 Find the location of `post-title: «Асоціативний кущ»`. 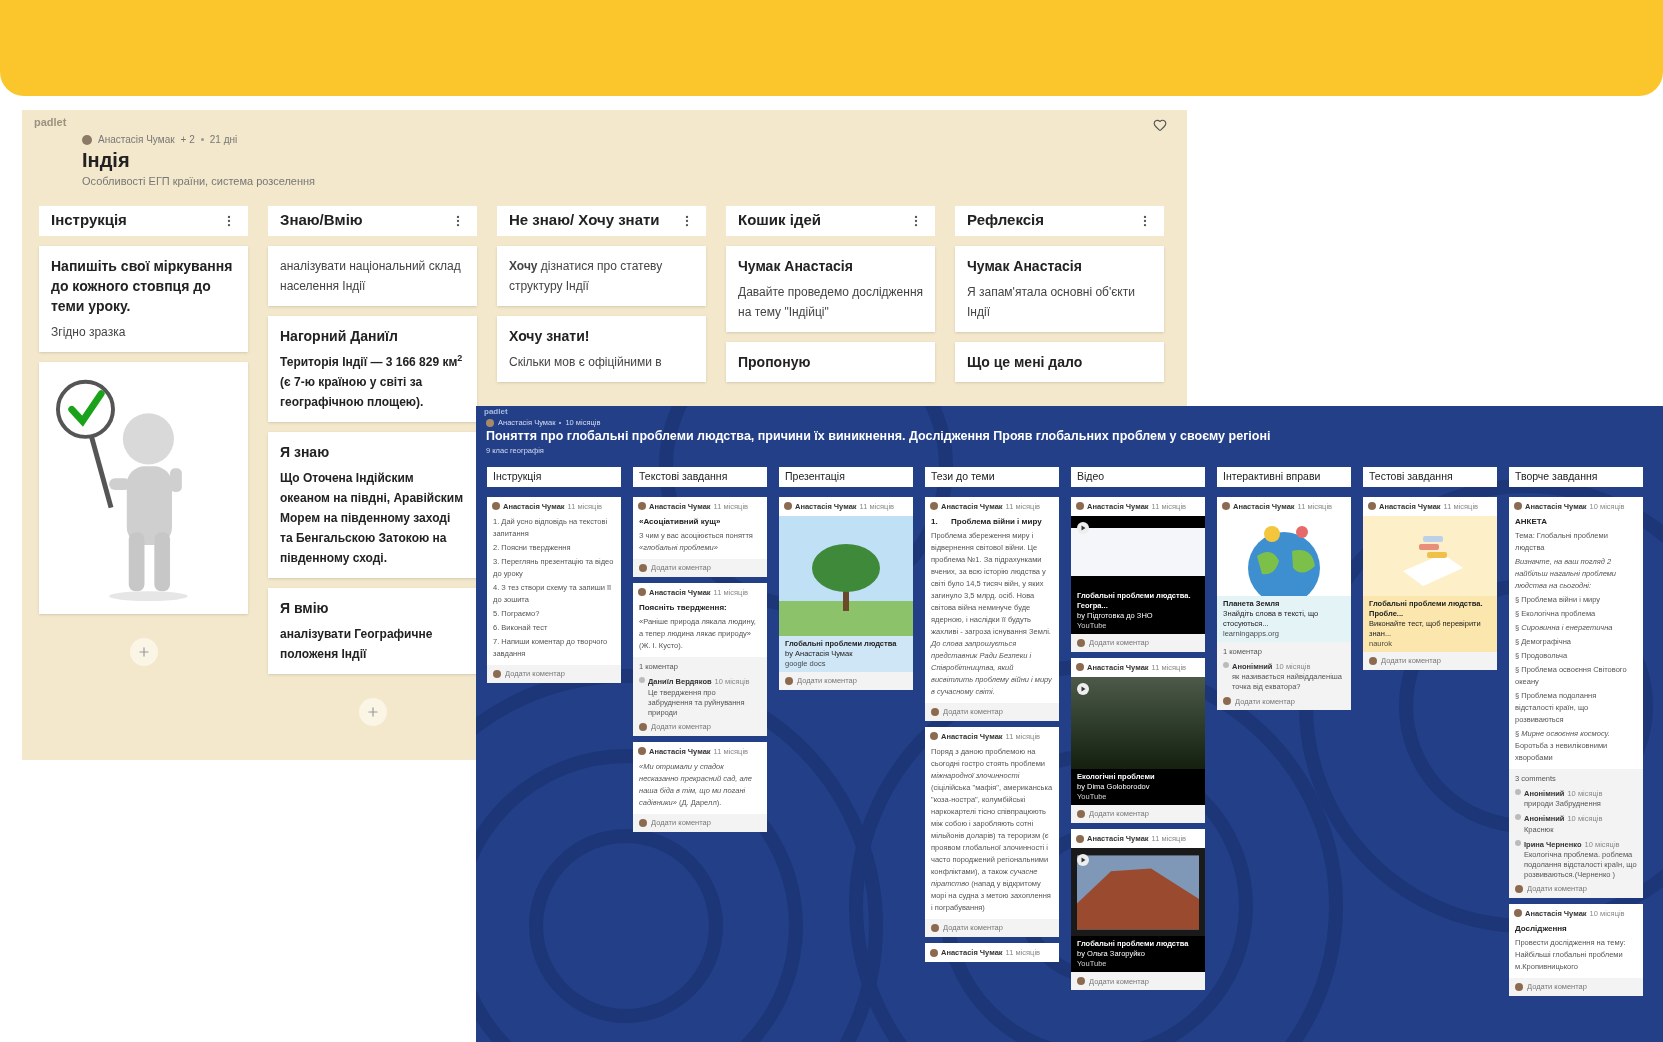

post-title: «Асоціативний кущ» is located at coordinates (680, 521).